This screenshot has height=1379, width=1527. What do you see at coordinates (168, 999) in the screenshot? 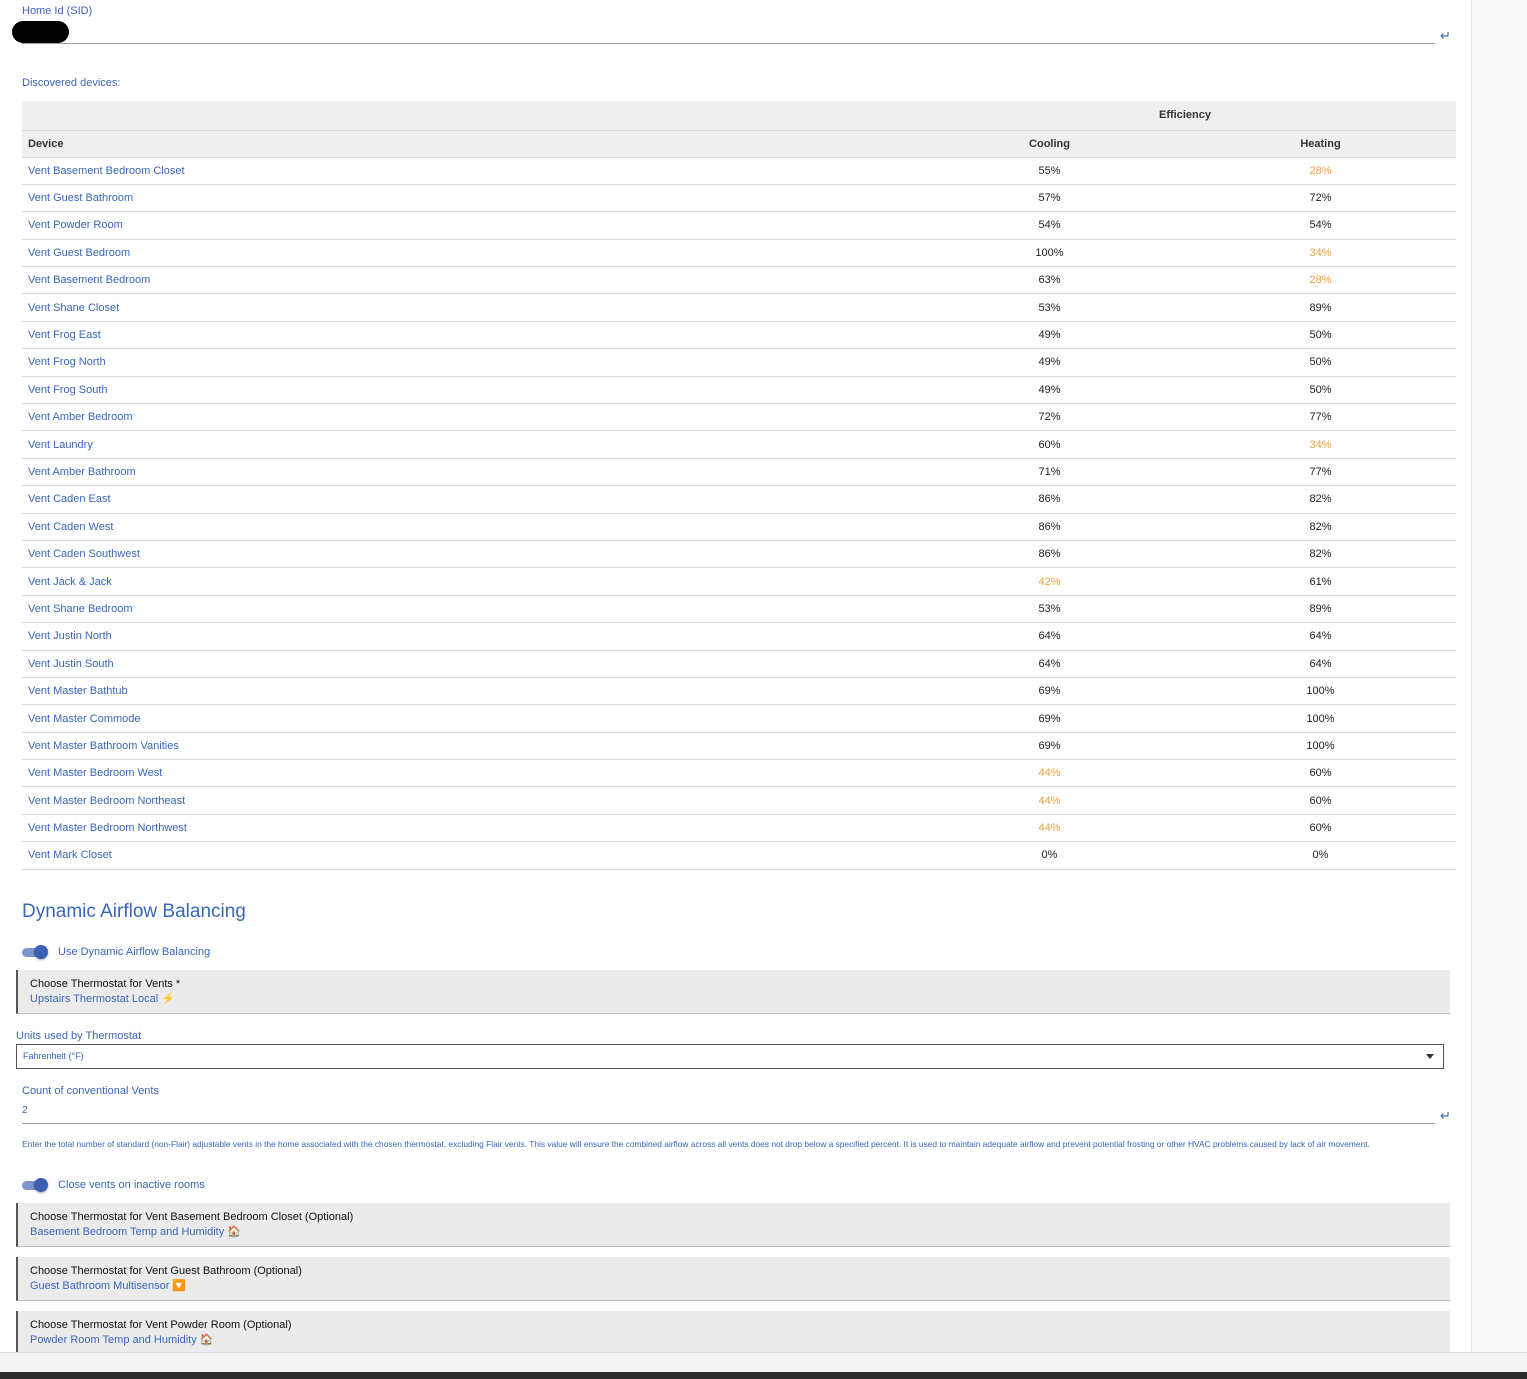
I see `lightning-icon: ⚡` at bounding box center [168, 999].